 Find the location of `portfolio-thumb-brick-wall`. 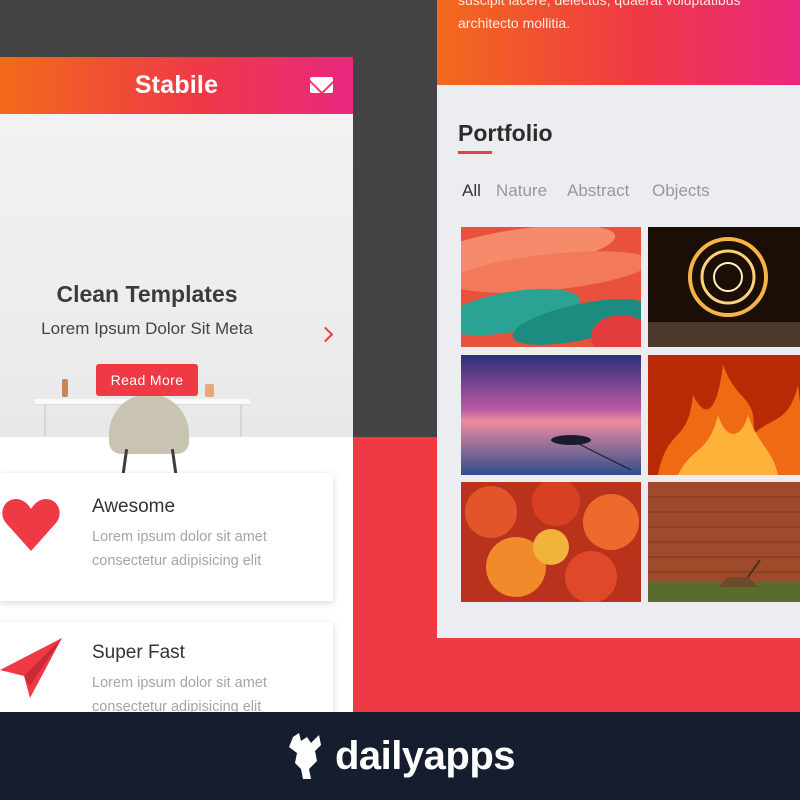

portfolio-thumb-brick-wall is located at coordinates (724, 542).